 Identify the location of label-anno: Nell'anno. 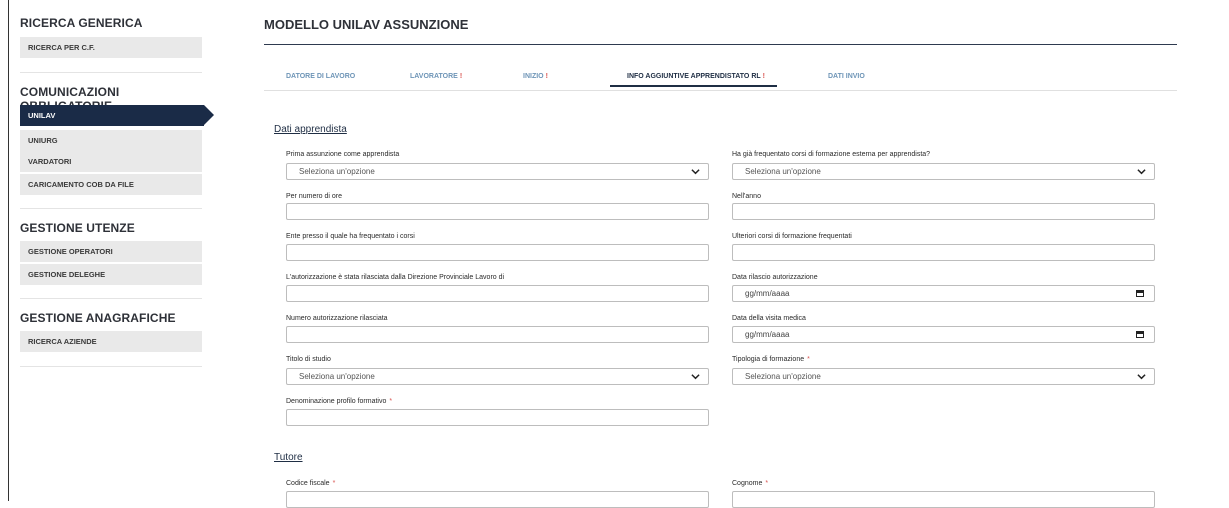
(746, 196).